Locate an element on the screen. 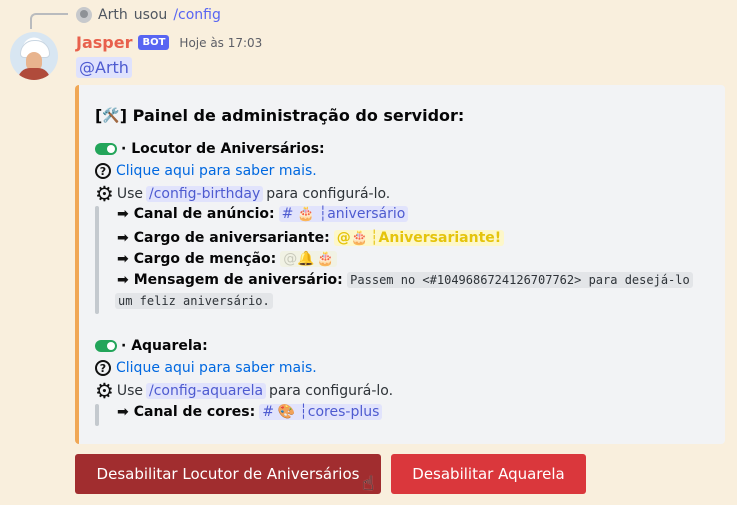  avatar is located at coordinates (34, 56).